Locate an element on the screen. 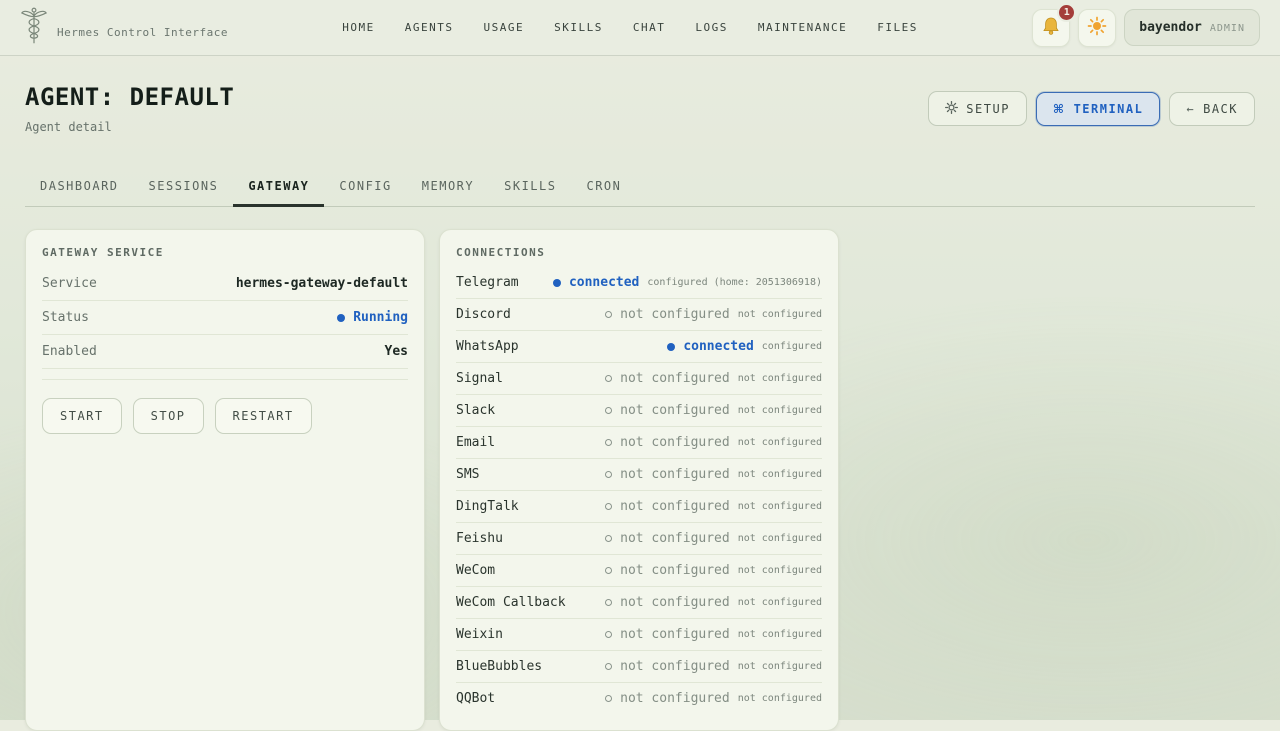  connection-row-wecom: WeCom not configured not configured is located at coordinates (639, 571).